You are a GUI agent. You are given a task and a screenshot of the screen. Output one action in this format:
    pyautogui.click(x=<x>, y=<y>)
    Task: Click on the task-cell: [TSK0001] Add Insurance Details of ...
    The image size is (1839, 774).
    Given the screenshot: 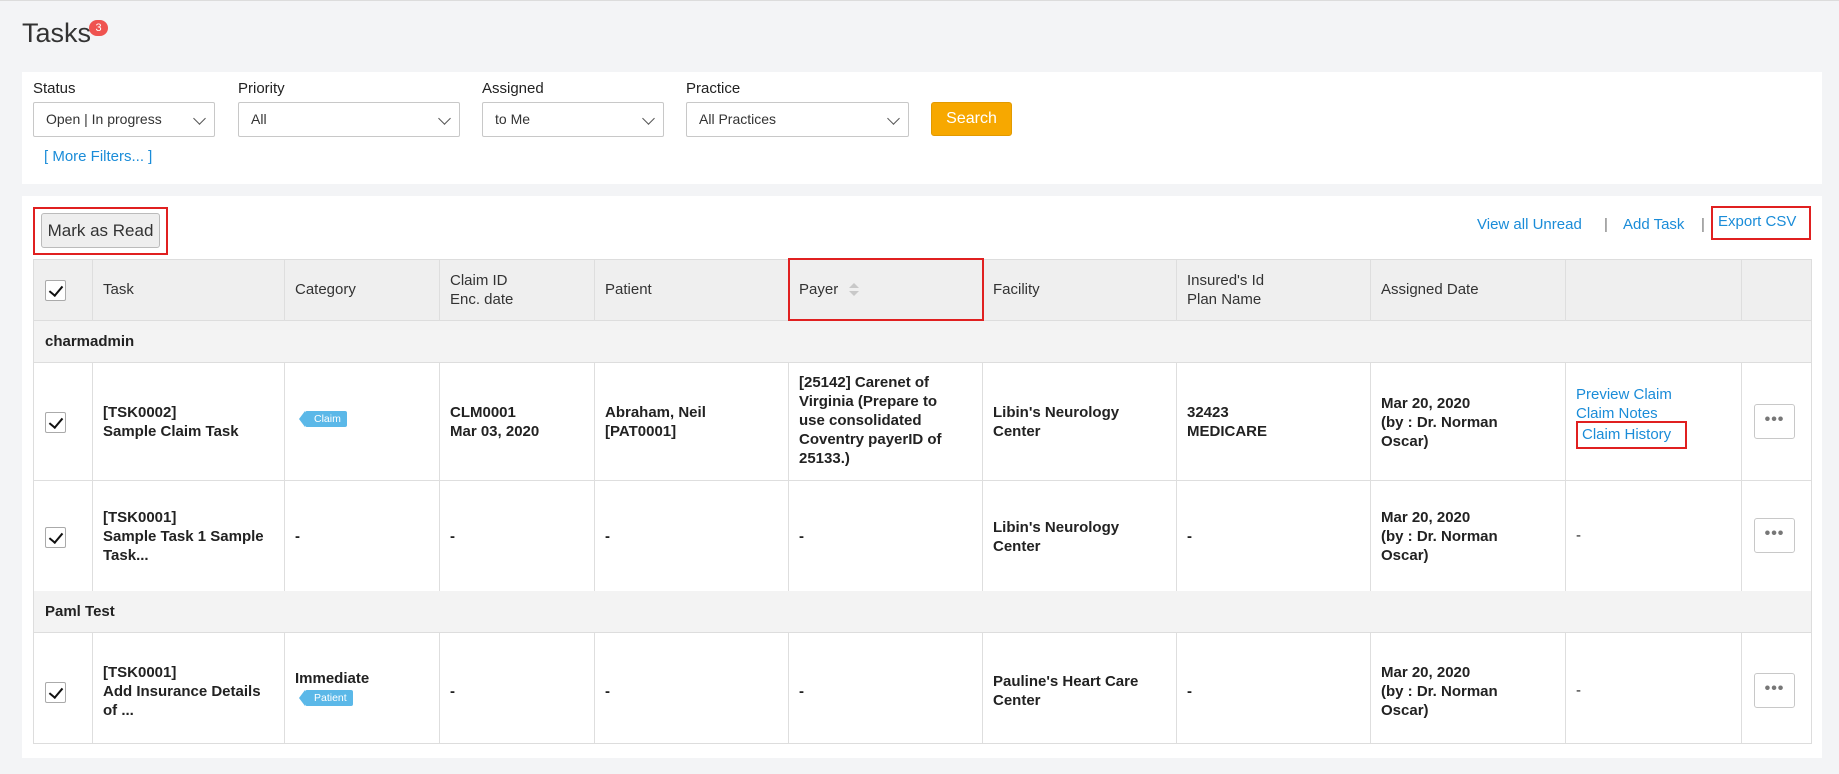 What is the action you would take?
    pyautogui.click(x=182, y=691)
    